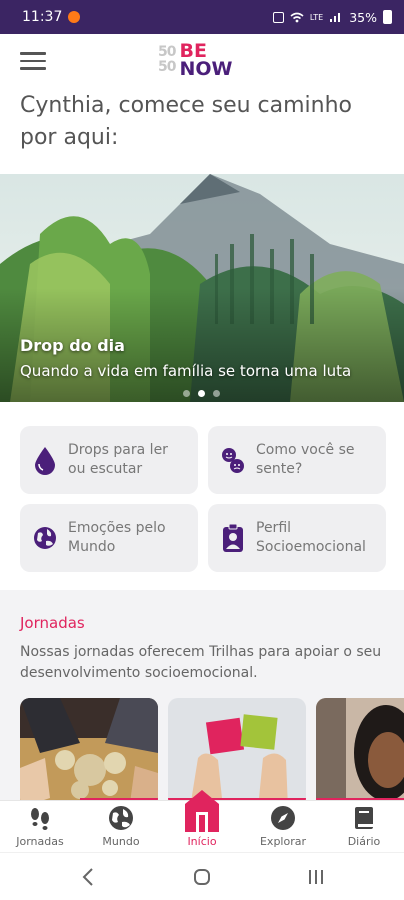  What do you see at coordinates (42, 17) in the screenshot?
I see `status-time: 11:37` at bounding box center [42, 17].